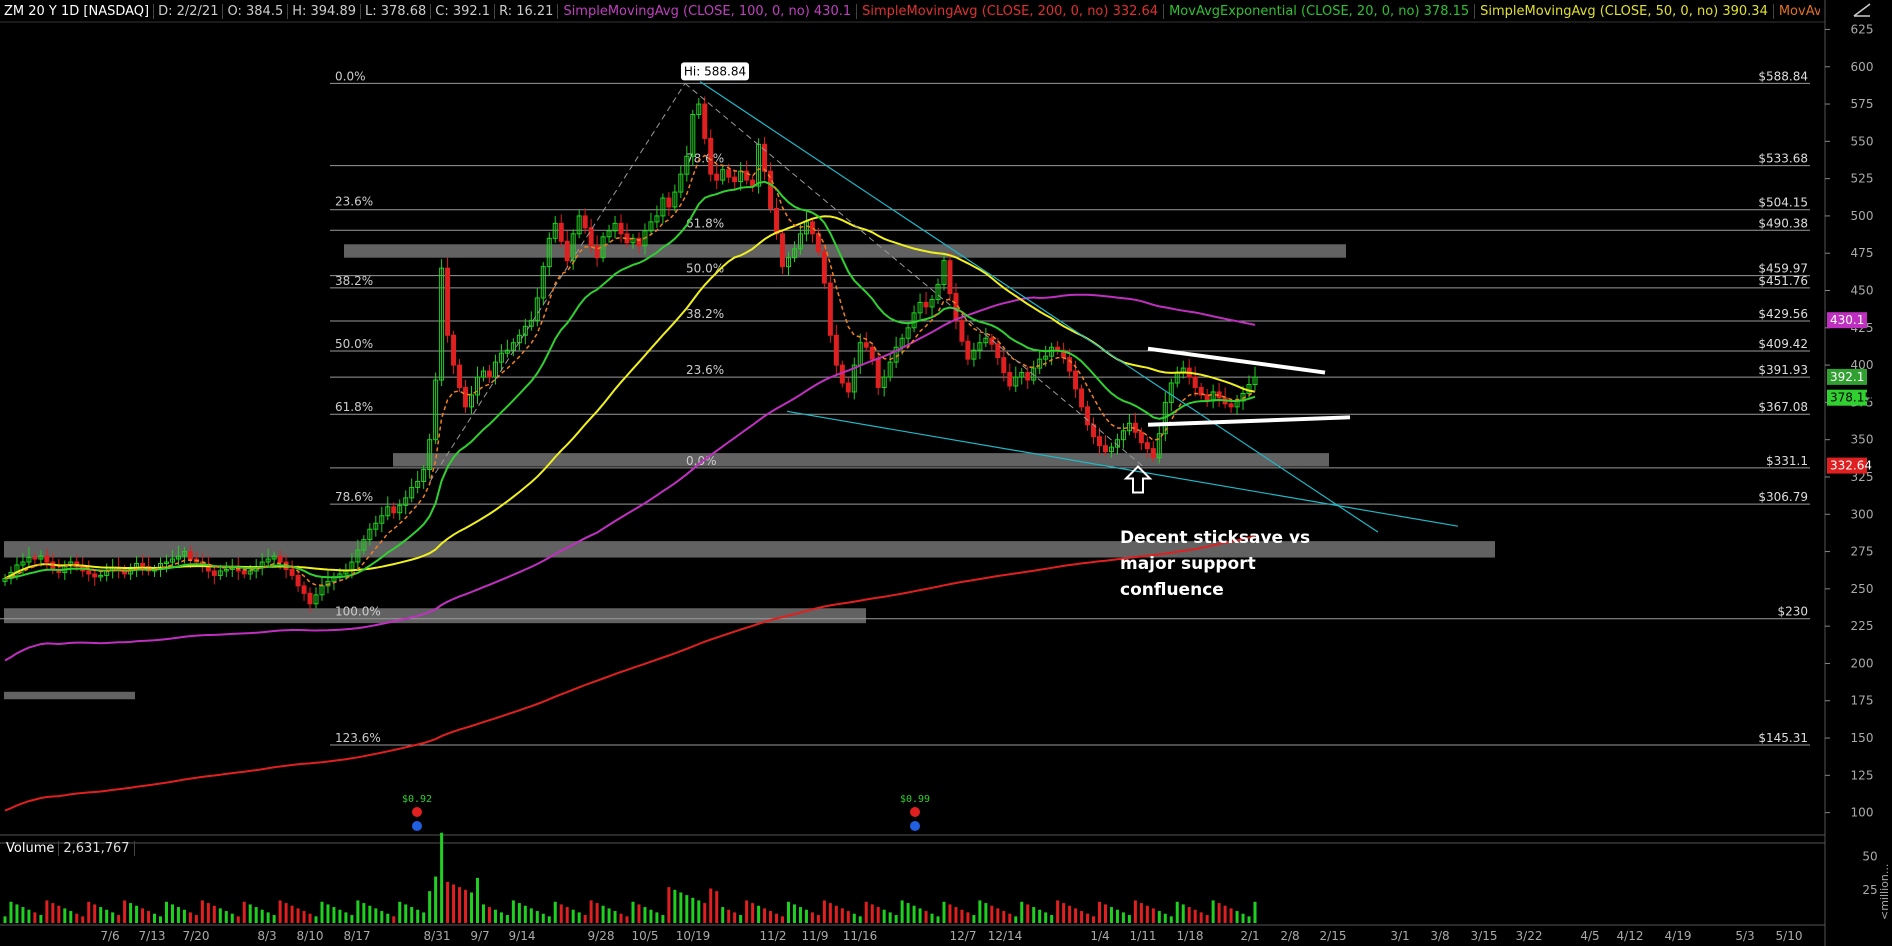  Describe the element at coordinates (1862, 589) in the screenshot. I see `y-tick-label: 250` at that location.